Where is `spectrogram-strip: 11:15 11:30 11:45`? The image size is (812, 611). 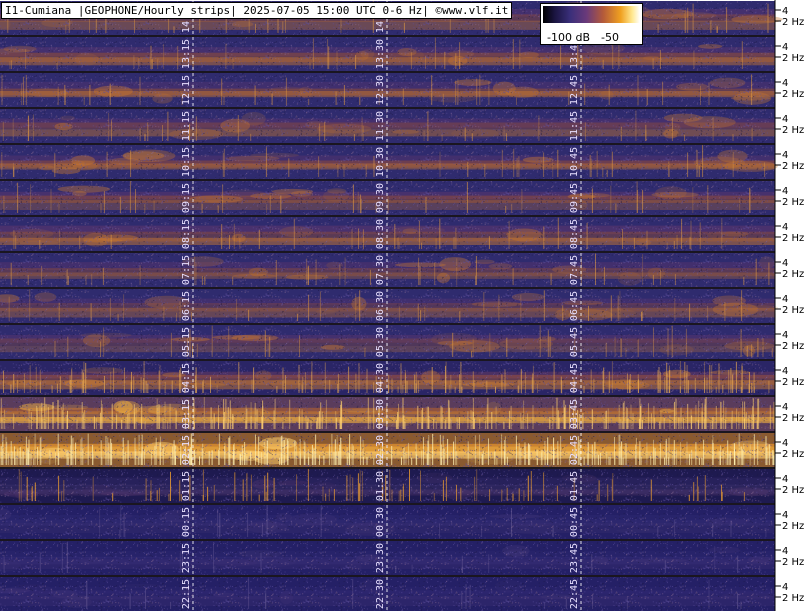
spectrogram-strip: 11:15 11:30 11:45 is located at coordinates (387, 127).